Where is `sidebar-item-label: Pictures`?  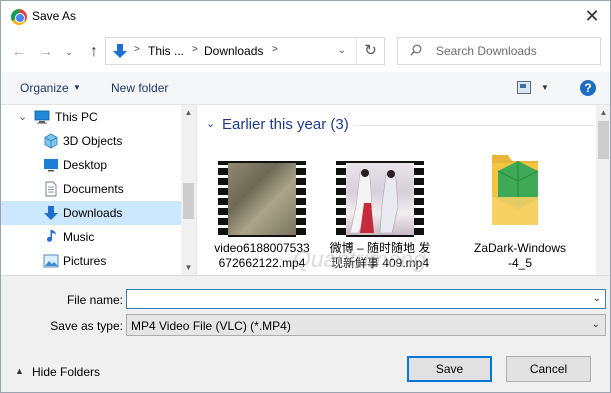 sidebar-item-label: Pictures is located at coordinates (85, 261).